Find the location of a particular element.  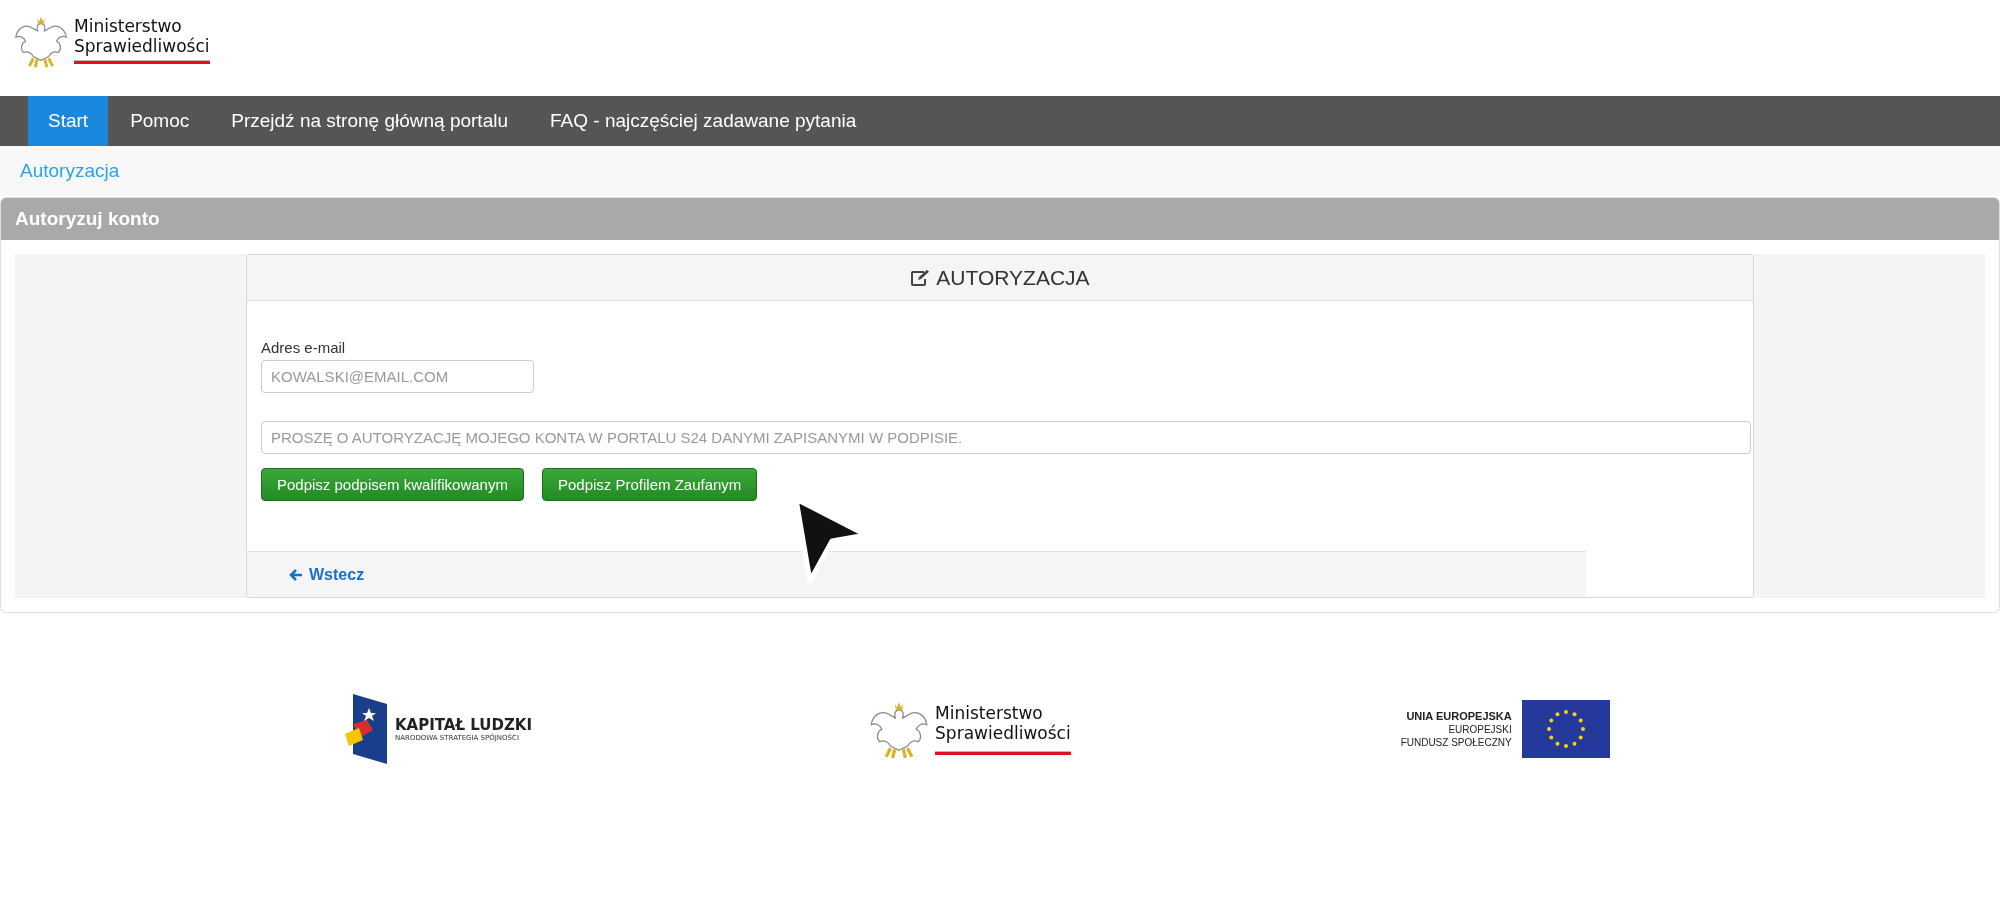

sign-qualified-button: Podpisz podpisem kwalifikowanym is located at coordinates (392, 484).